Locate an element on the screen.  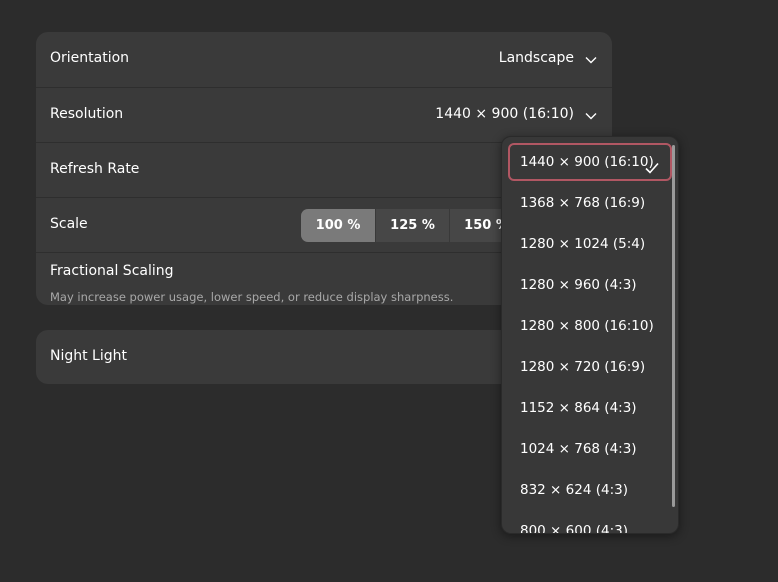
resolution-row: Resolution 1440 × 900 (16:10) is located at coordinates (324, 114).